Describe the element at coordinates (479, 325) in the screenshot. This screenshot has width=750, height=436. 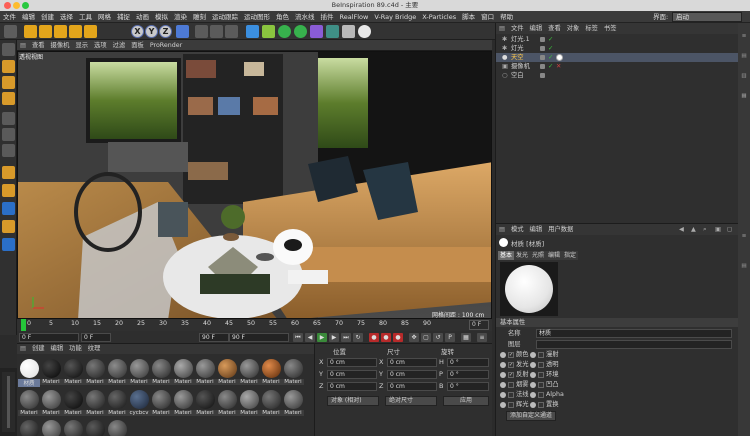
I see `current-frame-field: 0 F` at that location.